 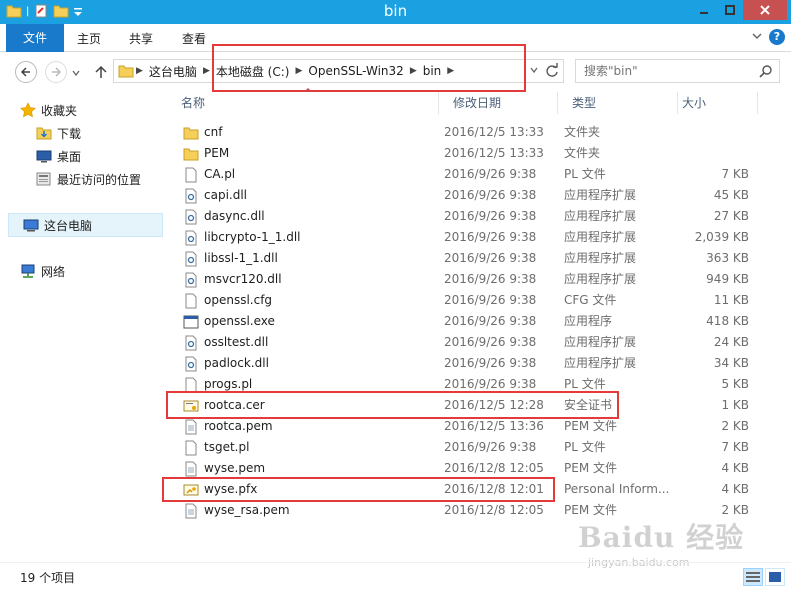 What do you see at coordinates (28, 271) in the screenshot?
I see `network-icon` at bounding box center [28, 271].